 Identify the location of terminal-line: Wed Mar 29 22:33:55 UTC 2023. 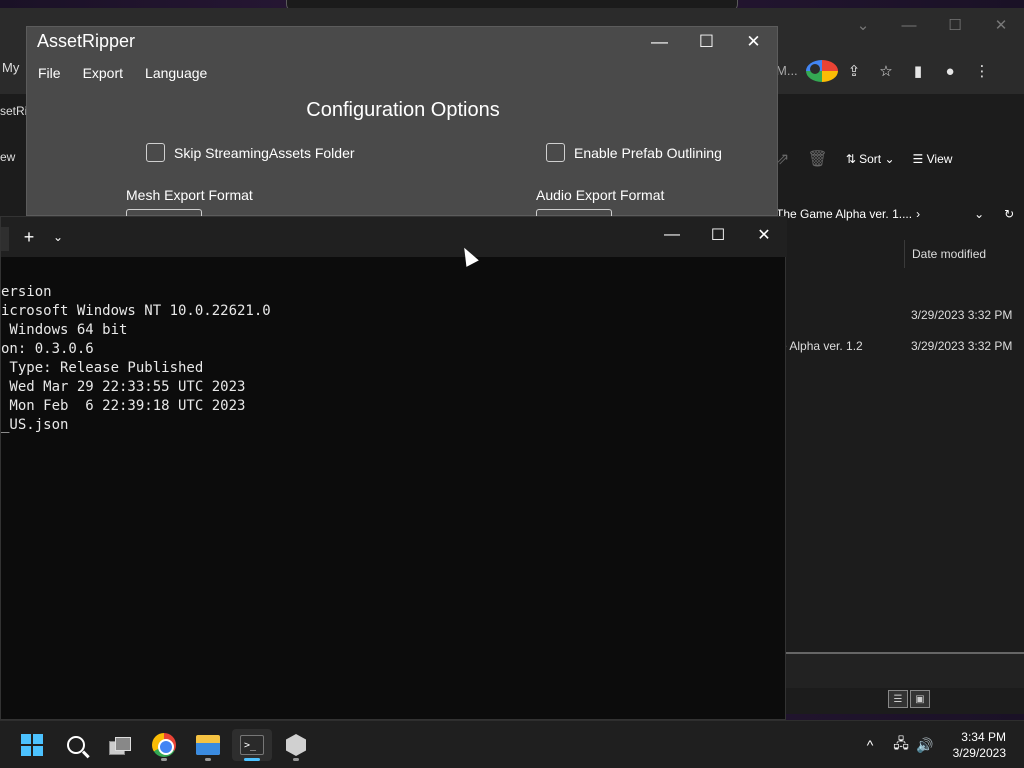
(123, 387).